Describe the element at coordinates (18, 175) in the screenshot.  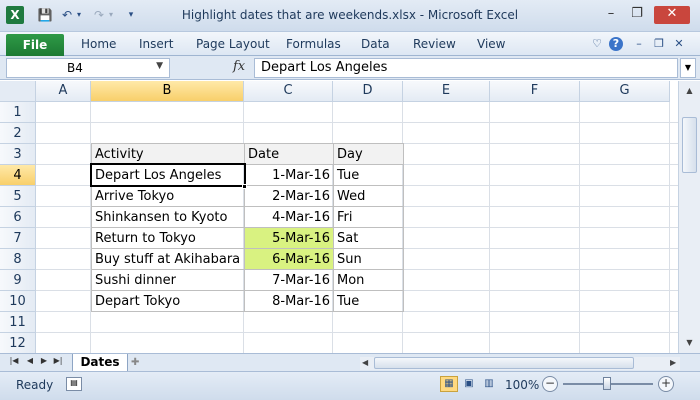
I see `row-header-4: 4` at that location.